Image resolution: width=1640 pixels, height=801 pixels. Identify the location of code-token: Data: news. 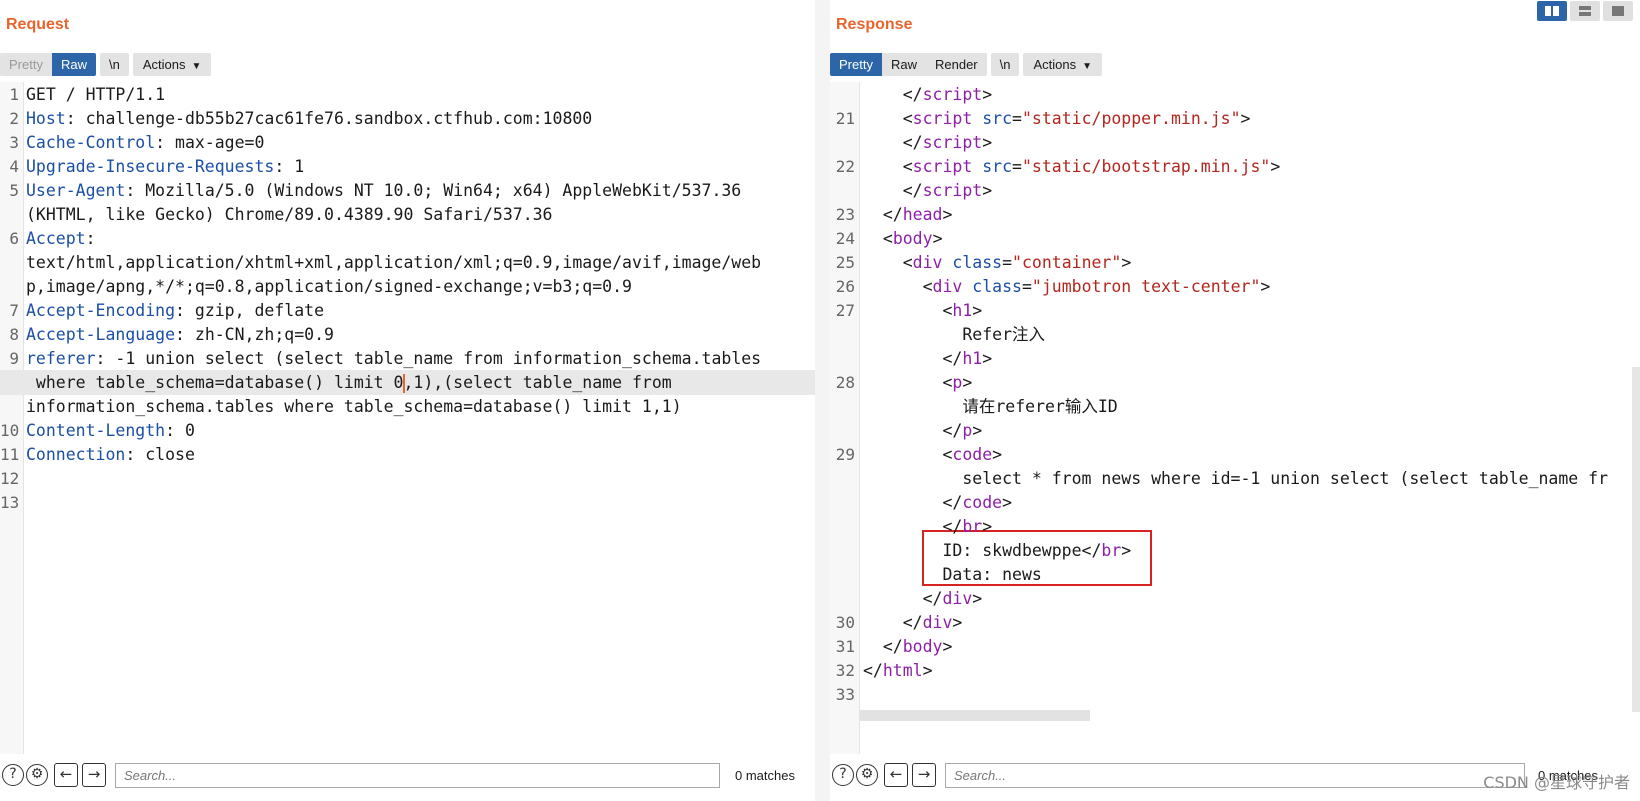
(952, 574).